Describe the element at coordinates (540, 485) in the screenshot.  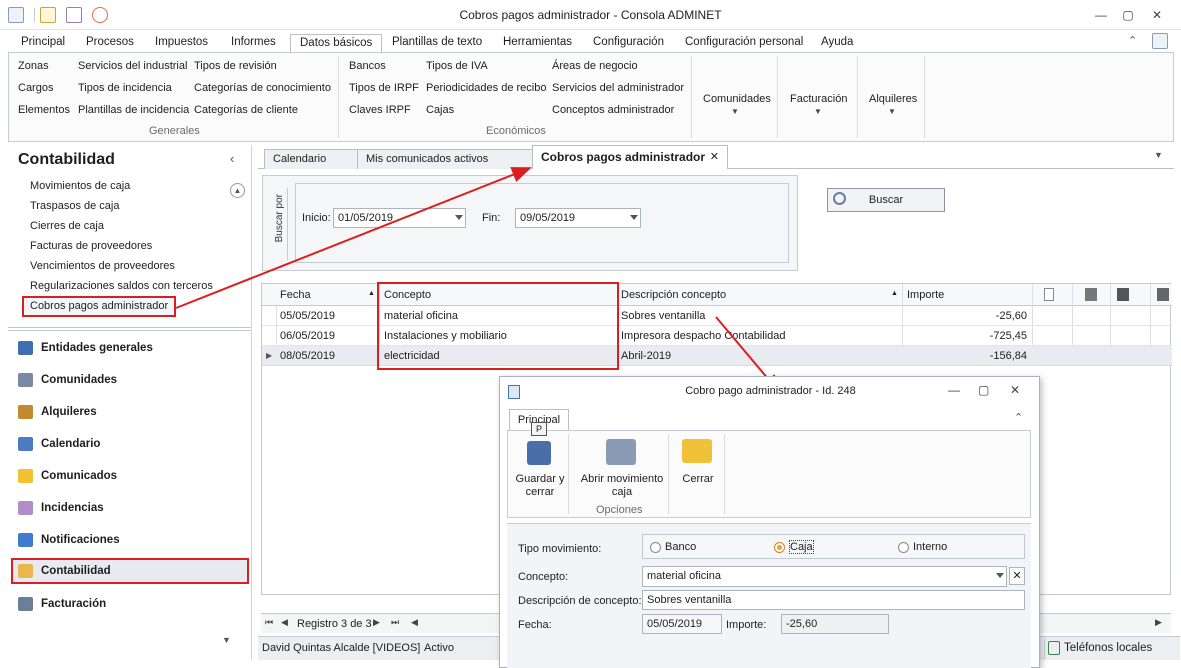
I see `save-close-label: Guardar y cerrar` at that location.